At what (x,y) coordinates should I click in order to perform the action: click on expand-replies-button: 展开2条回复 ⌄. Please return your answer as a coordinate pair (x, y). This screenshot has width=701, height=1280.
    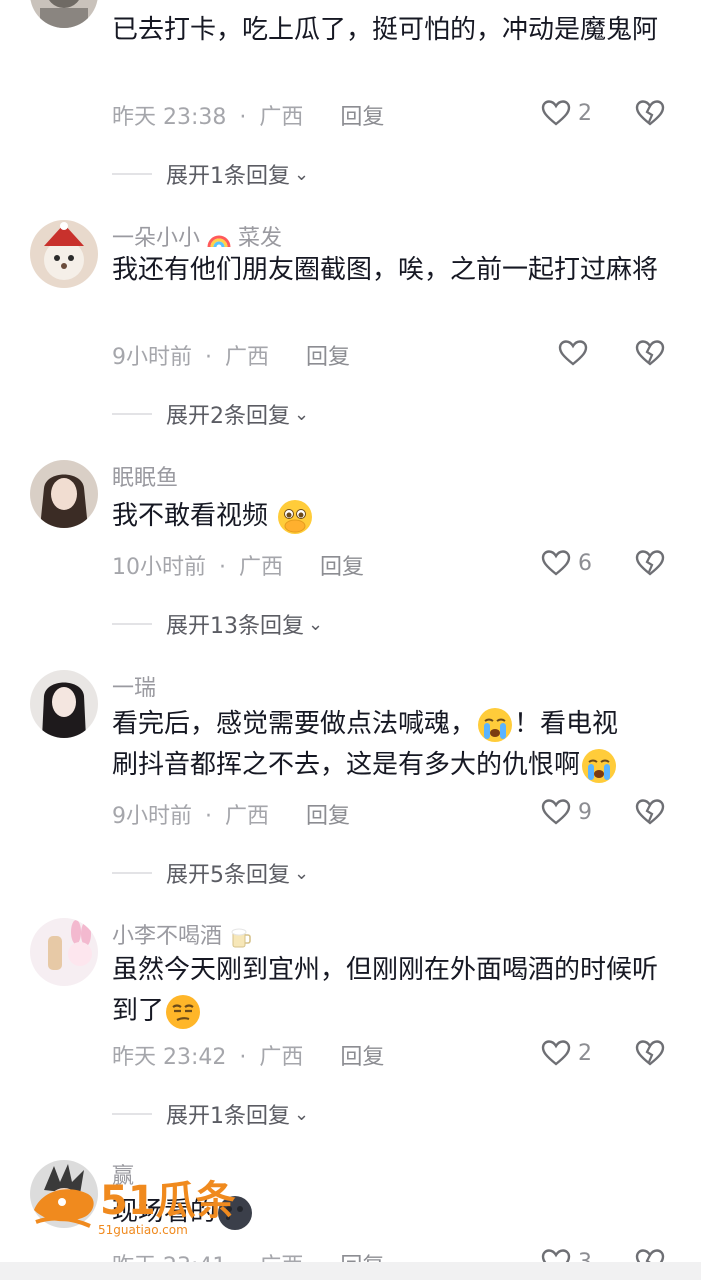
    Looking at the image, I should click on (210, 414).